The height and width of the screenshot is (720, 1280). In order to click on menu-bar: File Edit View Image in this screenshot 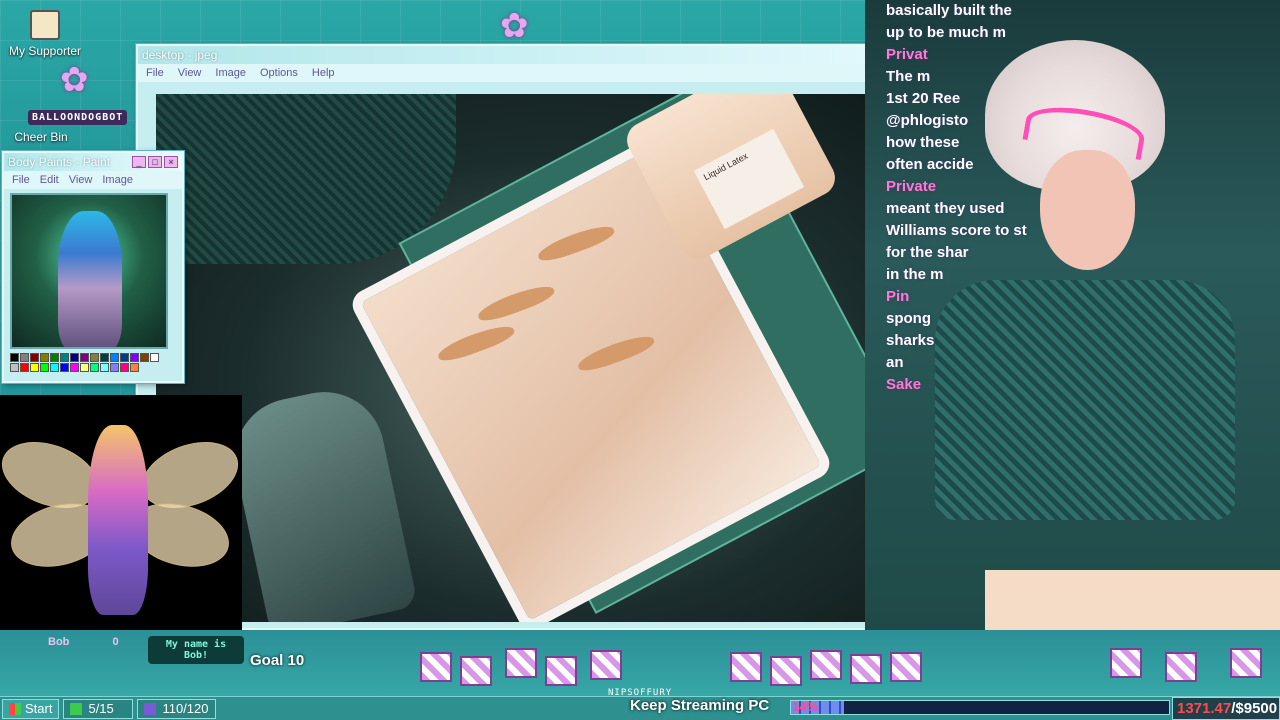, I will do `click(93, 180)`.